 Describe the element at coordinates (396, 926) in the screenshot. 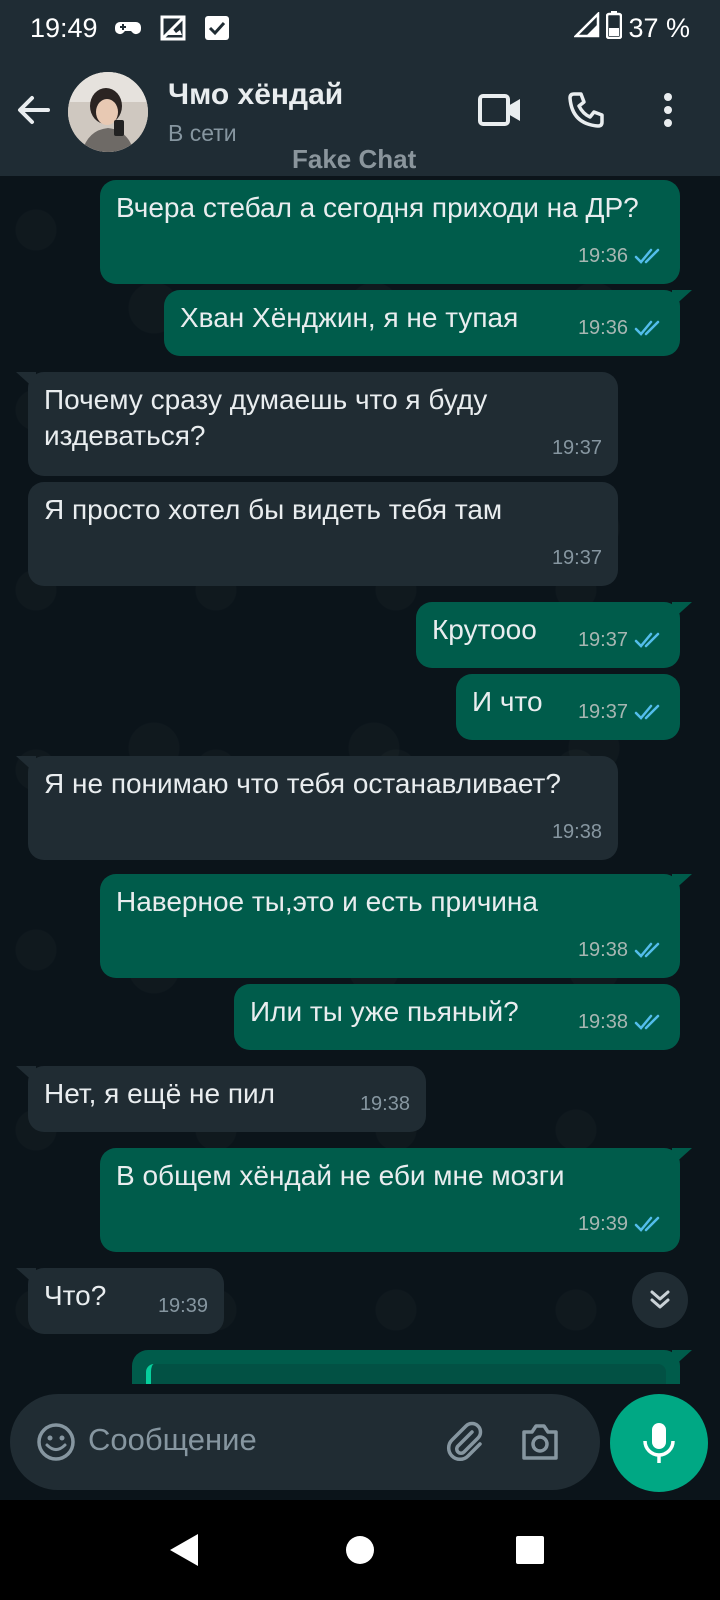

I see `message-outgoing: Наверное ты,это и есть причина 19:38` at that location.